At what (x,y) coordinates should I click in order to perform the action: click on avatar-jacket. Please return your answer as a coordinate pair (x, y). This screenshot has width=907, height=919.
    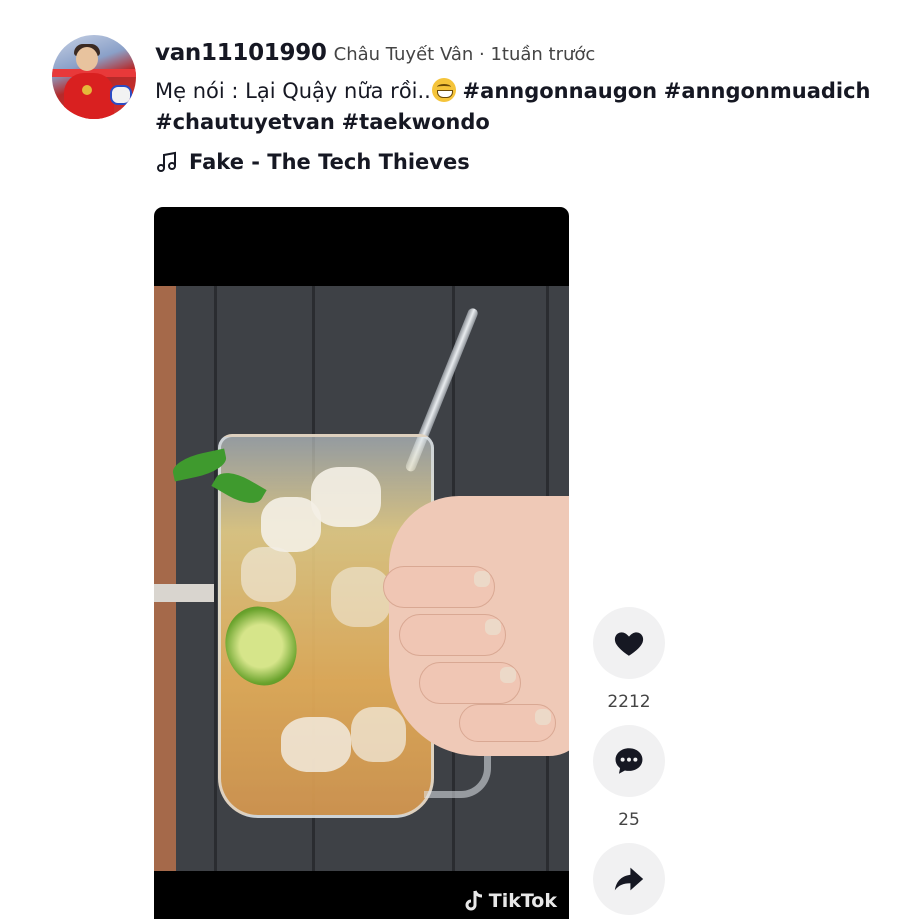
    Looking at the image, I should click on (89, 96).